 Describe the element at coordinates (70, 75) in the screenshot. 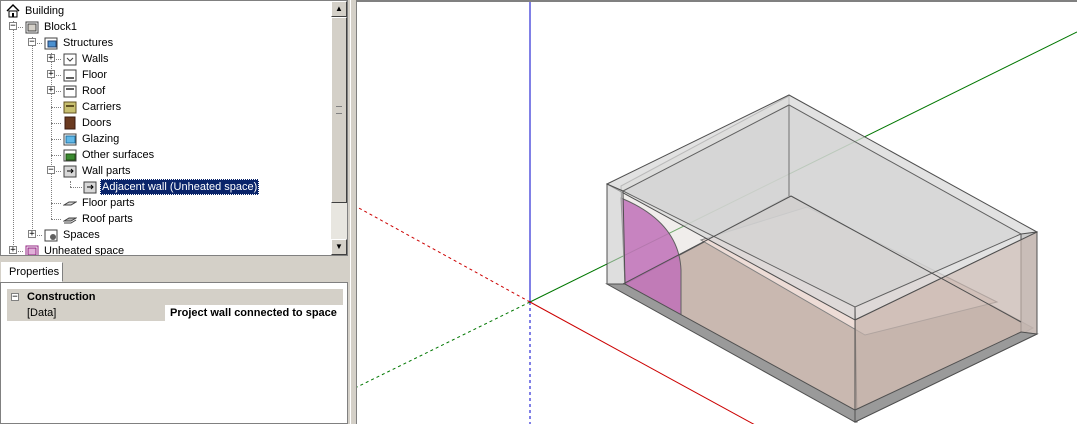

I see `floor-icon` at that location.